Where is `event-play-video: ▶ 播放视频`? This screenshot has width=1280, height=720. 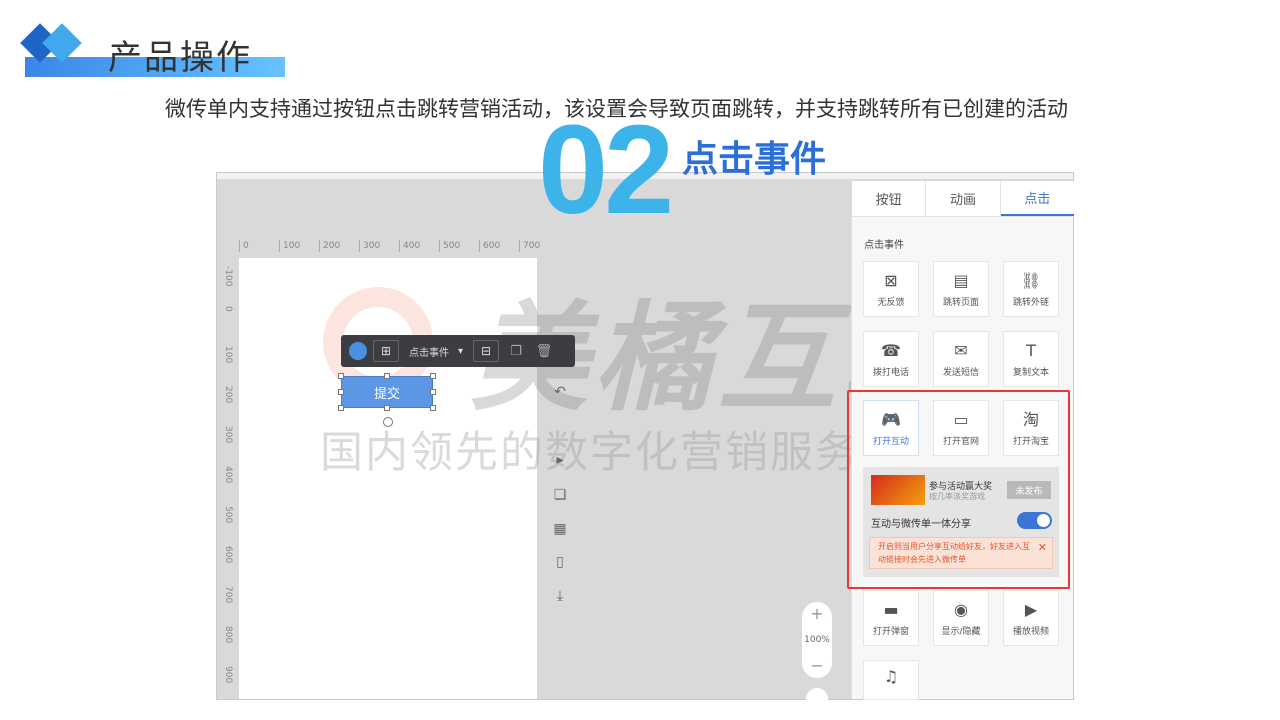 event-play-video: ▶ 播放视频 is located at coordinates (1031, 618).